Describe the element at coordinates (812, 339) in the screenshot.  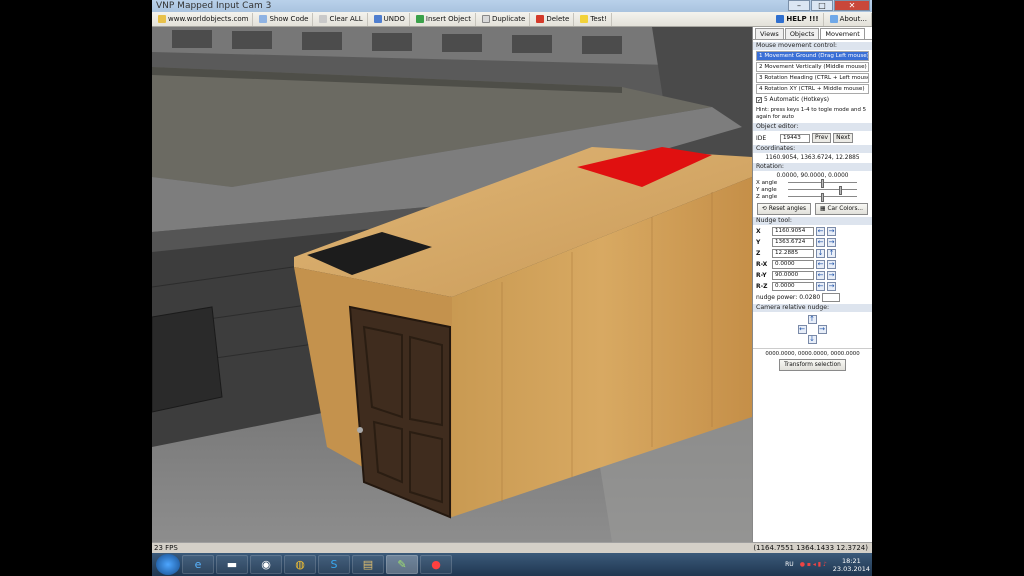
I see `camera-down-arrow-icon: ↓` at that location.